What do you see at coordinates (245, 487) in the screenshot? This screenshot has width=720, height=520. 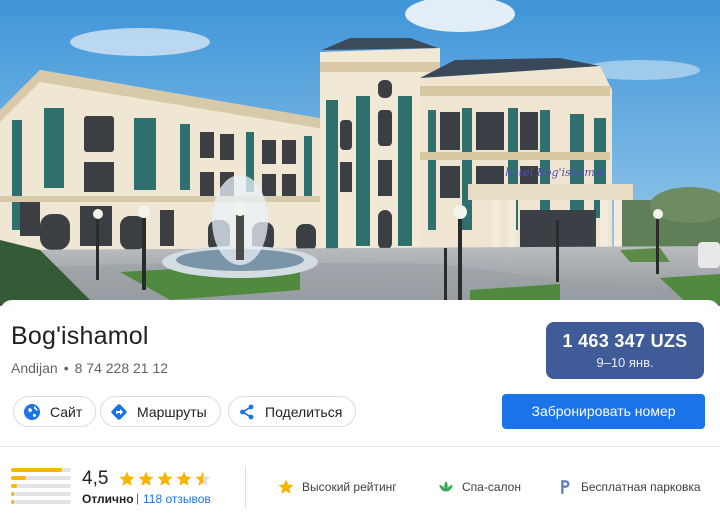 I see `vertical-divider` at bounding box center [245, 487].